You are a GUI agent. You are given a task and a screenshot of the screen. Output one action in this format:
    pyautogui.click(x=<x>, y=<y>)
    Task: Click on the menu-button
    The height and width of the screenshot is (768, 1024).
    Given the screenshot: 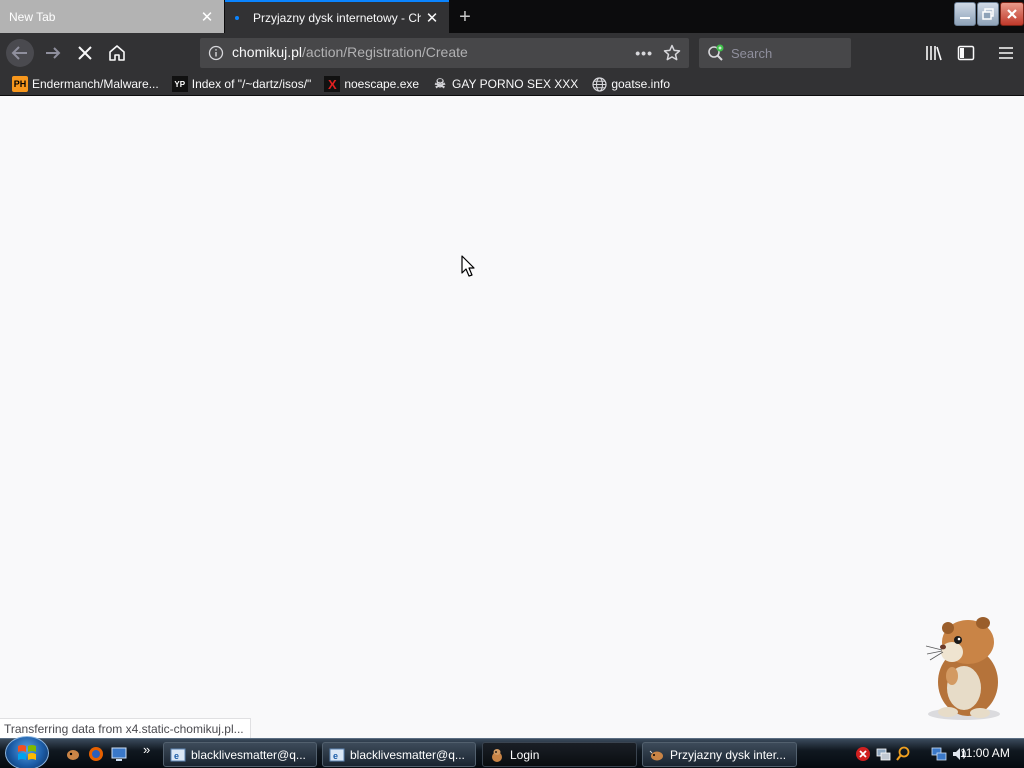 What is the action you would take?
    pyautogui.click(x=1006, y=53)
    